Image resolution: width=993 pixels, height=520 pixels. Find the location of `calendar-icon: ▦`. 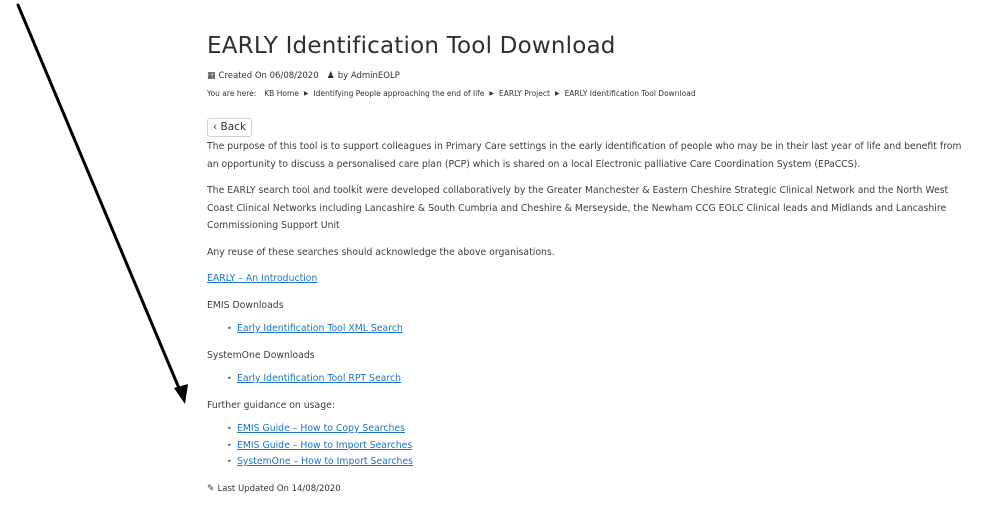

calendar-icon: ▦ is located at coordinates (211, 76).